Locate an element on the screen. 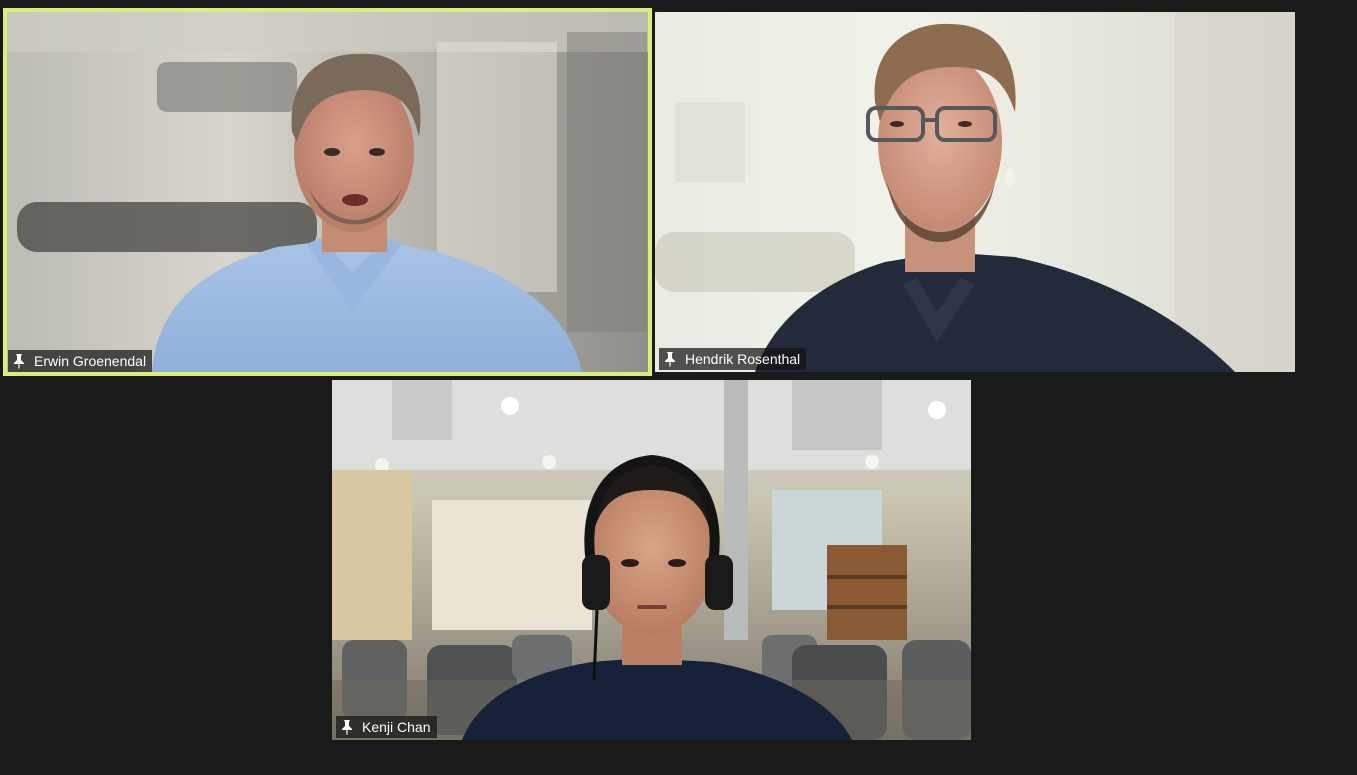 The height and width of the screenshot is (775, 1357). participant-name: Erwin Groenendal is located at coordinates (90, 361).